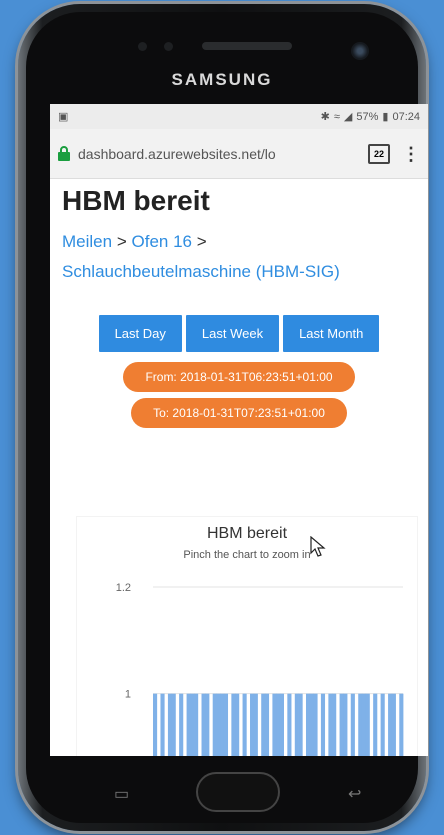 Image resolution: width=444 pixels, height=835 pixels. I want to click on last-day-button: Last Day, so click(140, 333).